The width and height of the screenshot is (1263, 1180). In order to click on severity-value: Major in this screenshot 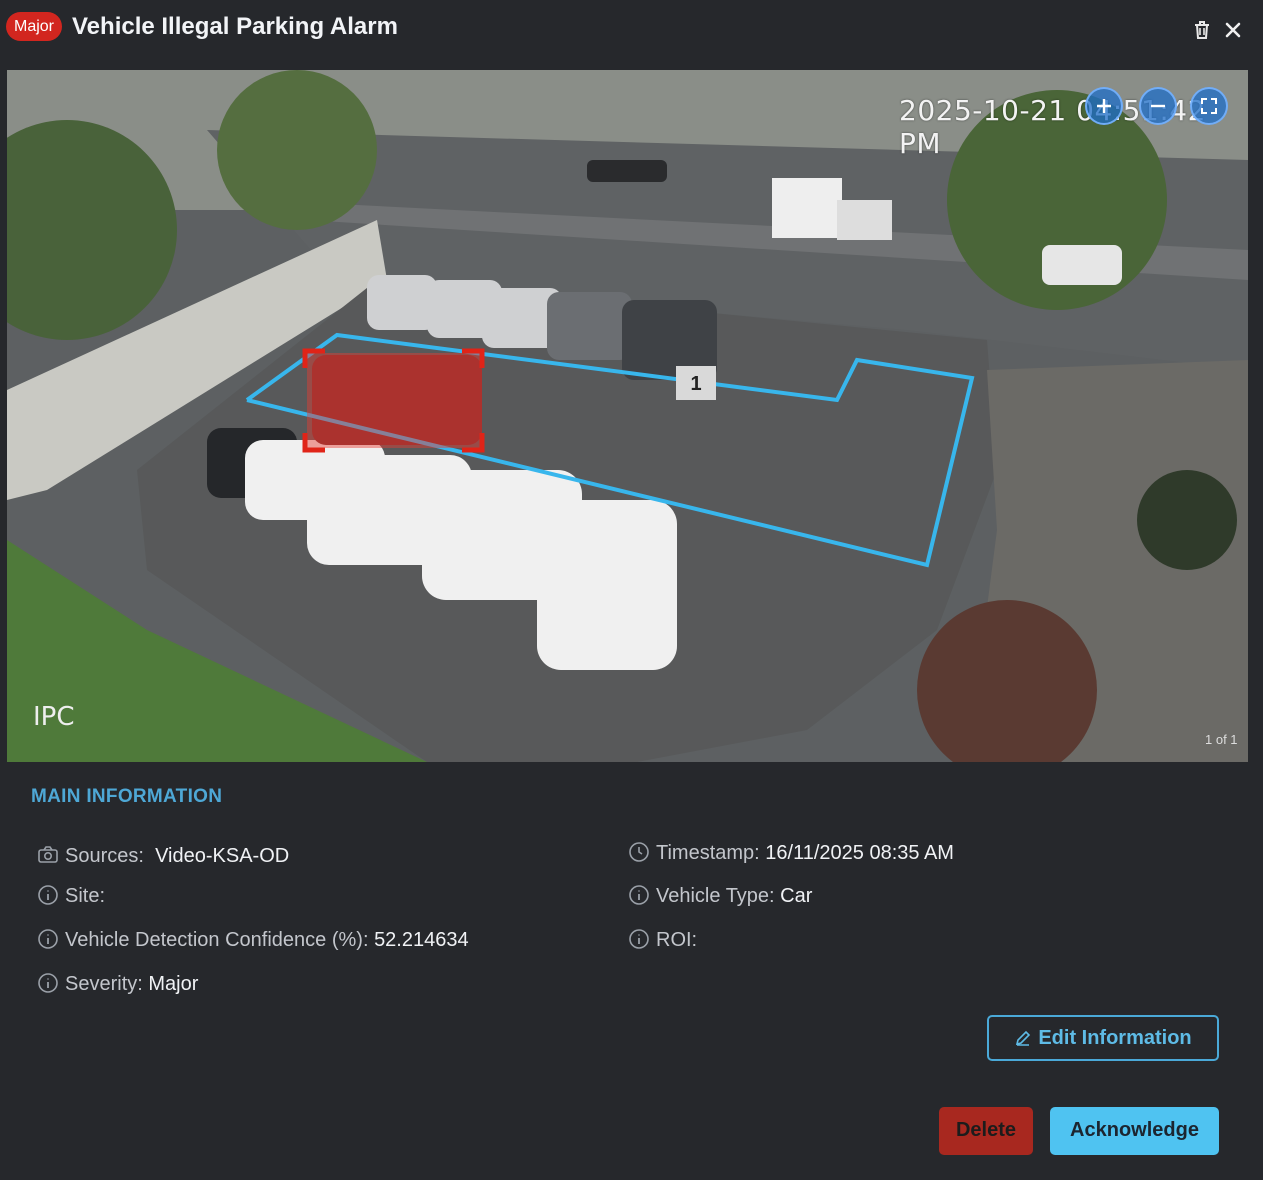, I will do `click(173, 984)`.